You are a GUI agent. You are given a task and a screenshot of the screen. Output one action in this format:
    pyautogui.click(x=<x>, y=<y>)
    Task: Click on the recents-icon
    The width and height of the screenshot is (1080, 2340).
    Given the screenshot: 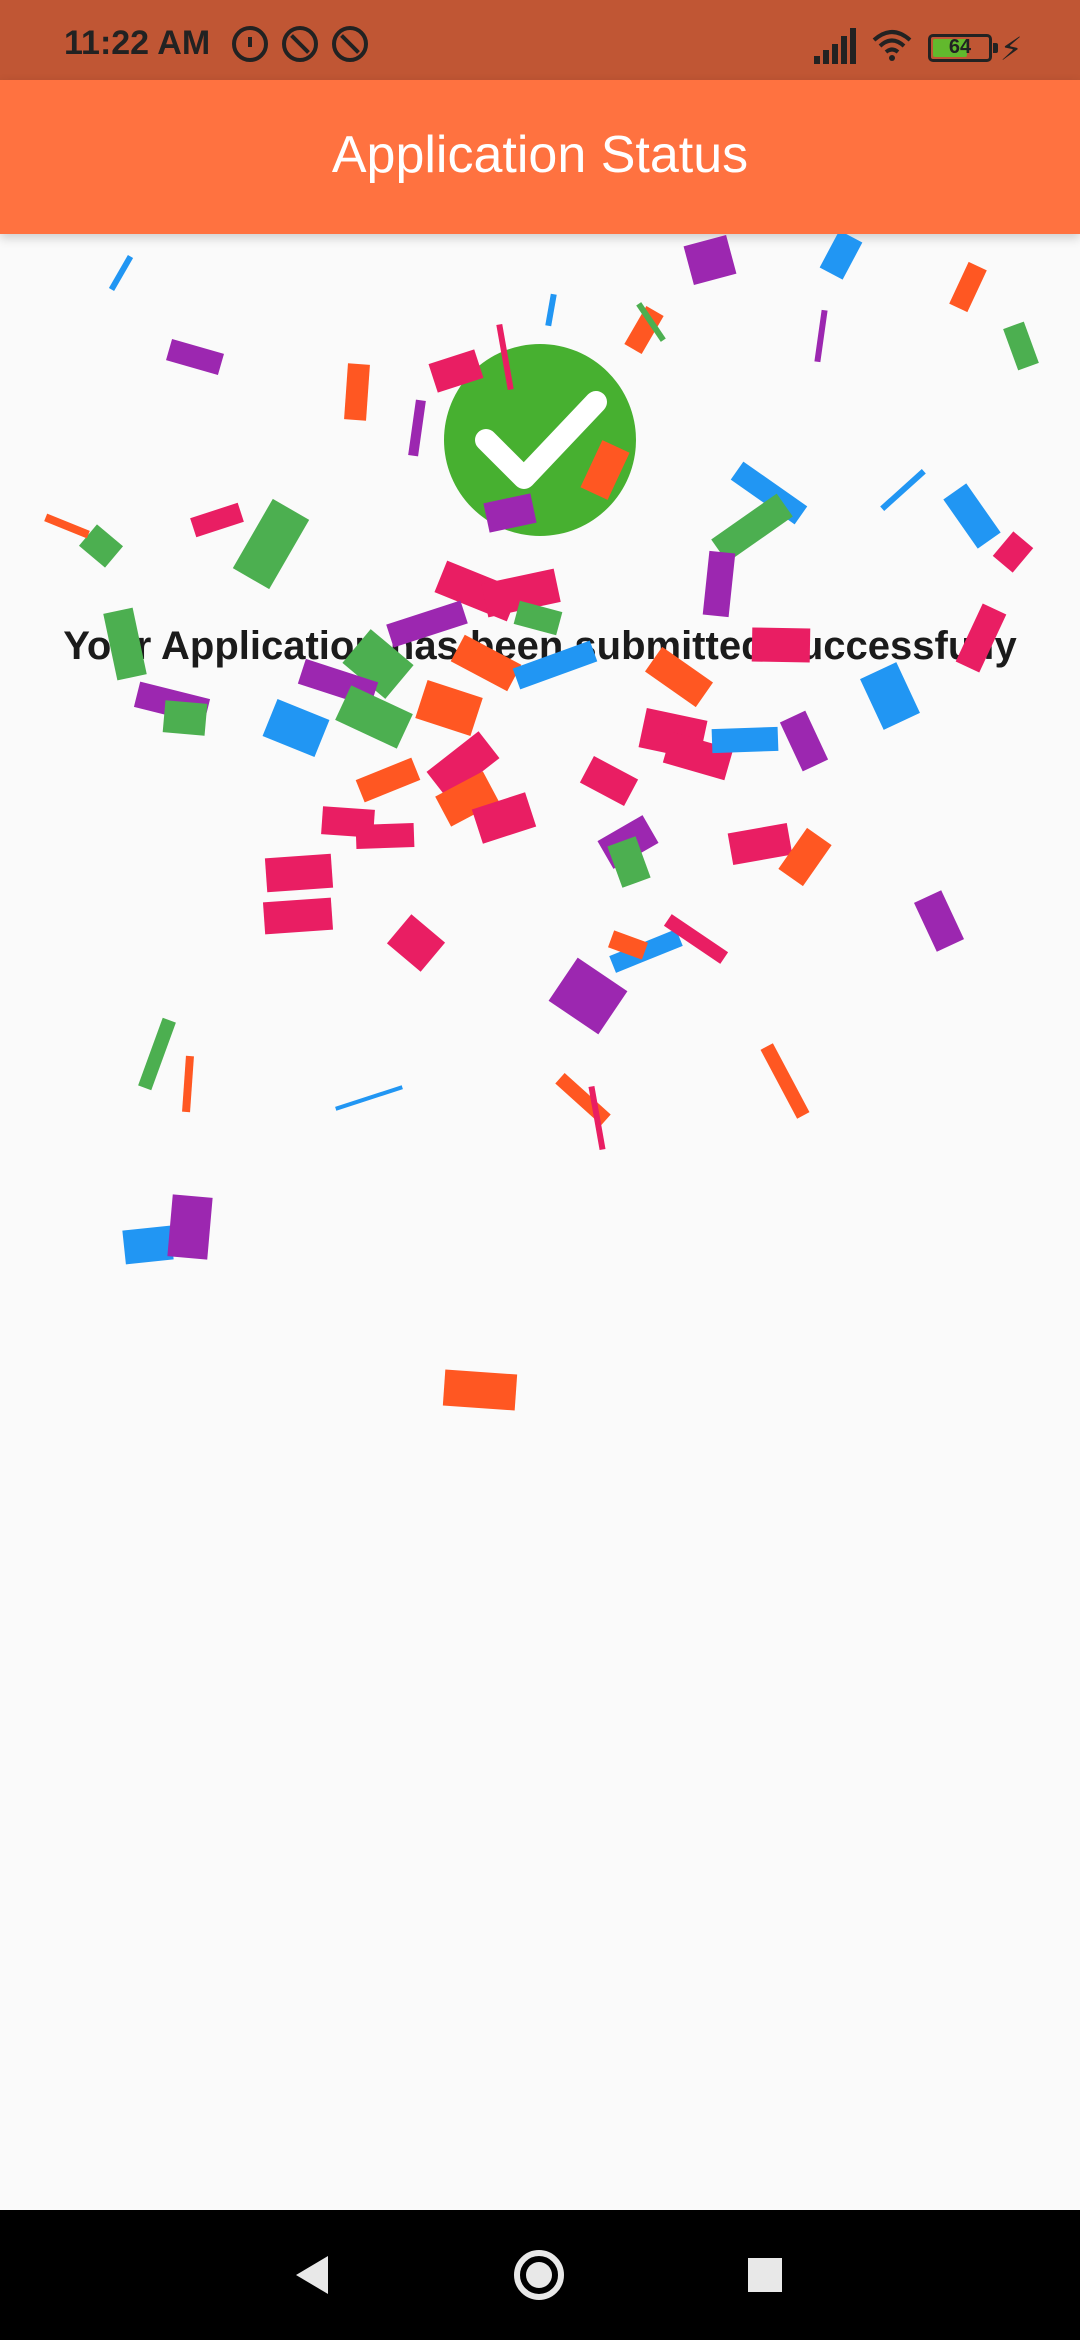 What is the action you would take?
    pyautogui.click(x=765, y=2275)
    